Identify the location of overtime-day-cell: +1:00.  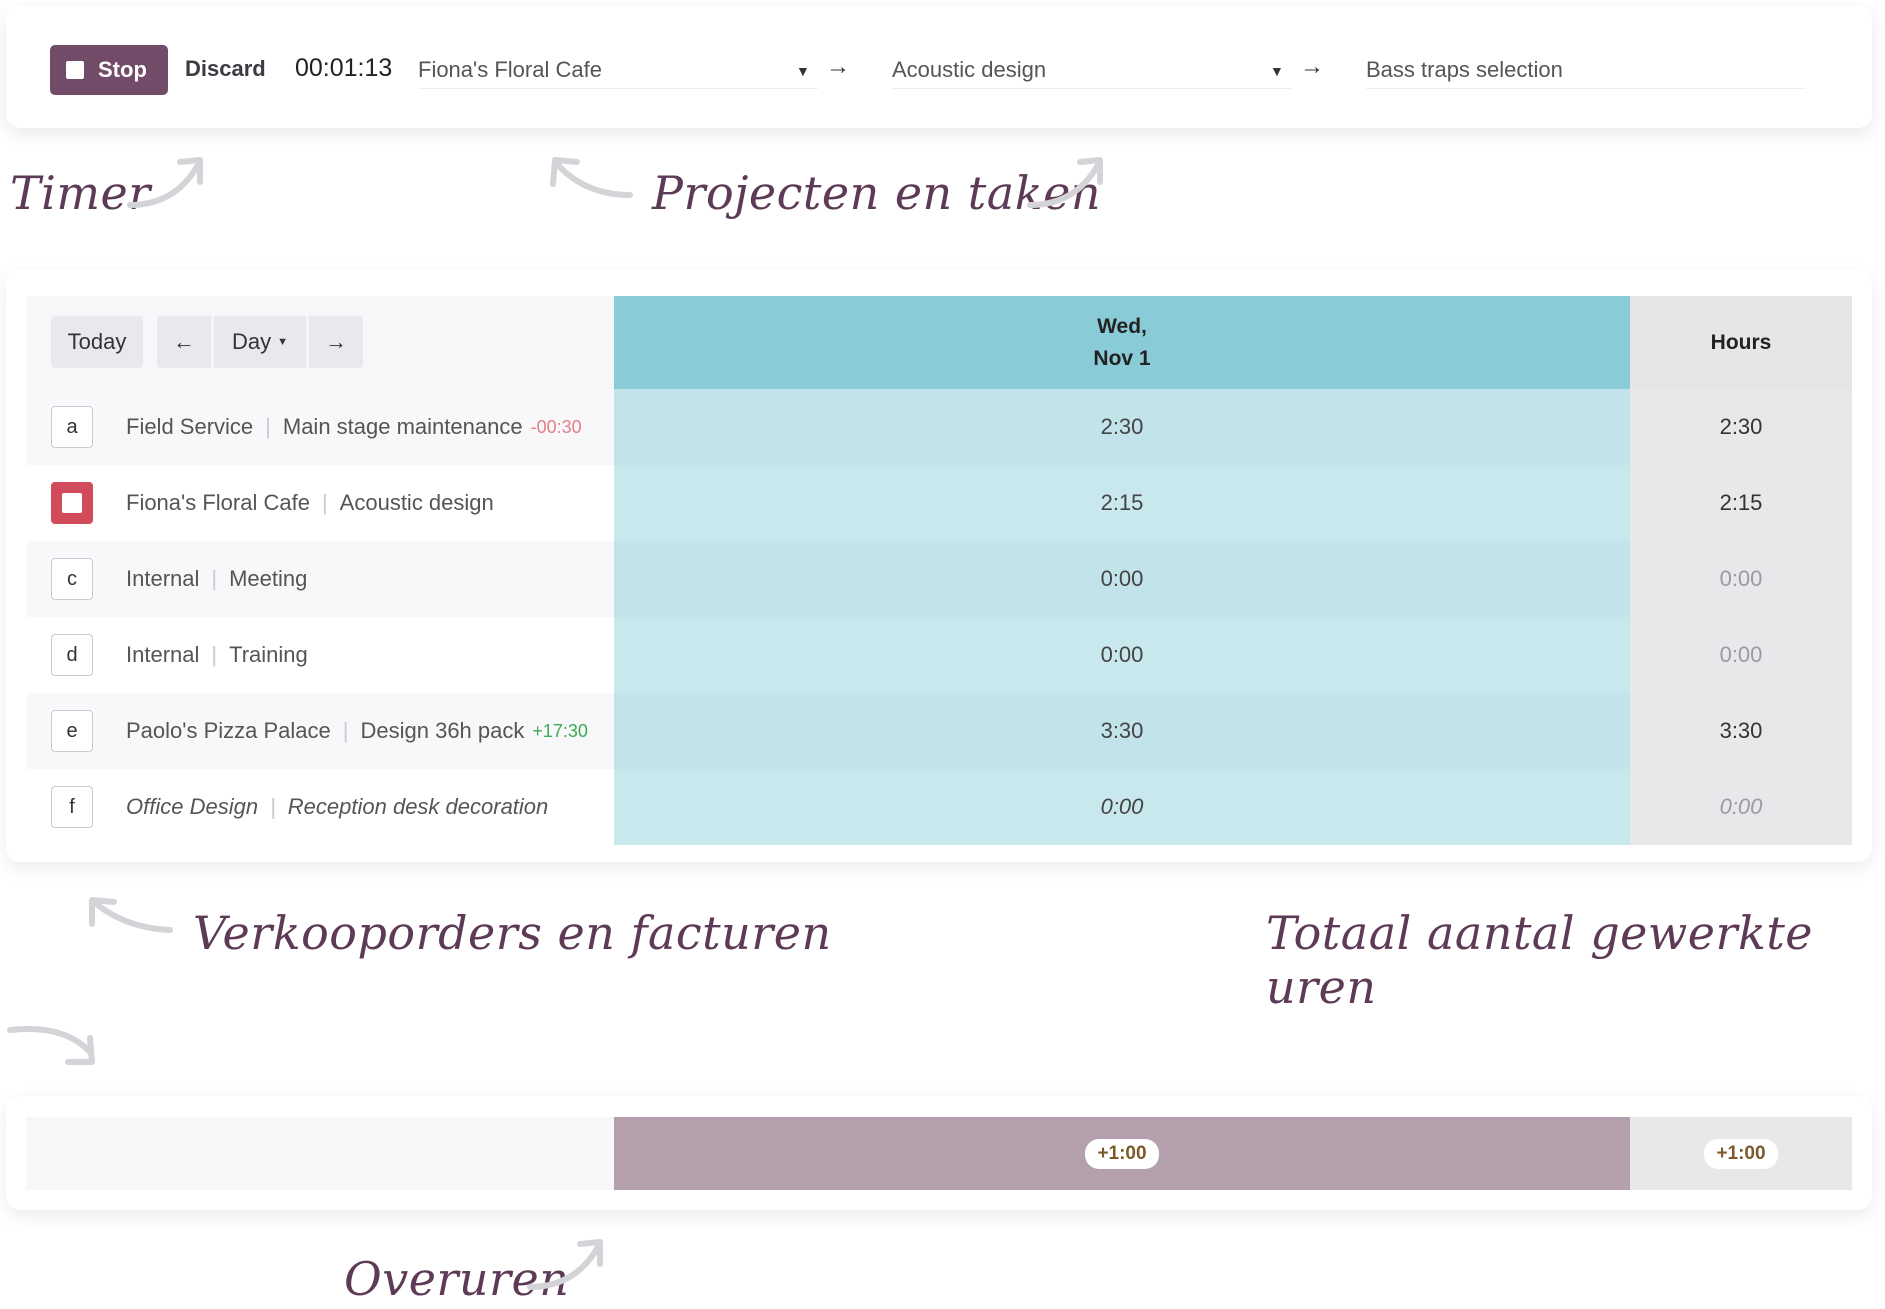
(1122, 1153).